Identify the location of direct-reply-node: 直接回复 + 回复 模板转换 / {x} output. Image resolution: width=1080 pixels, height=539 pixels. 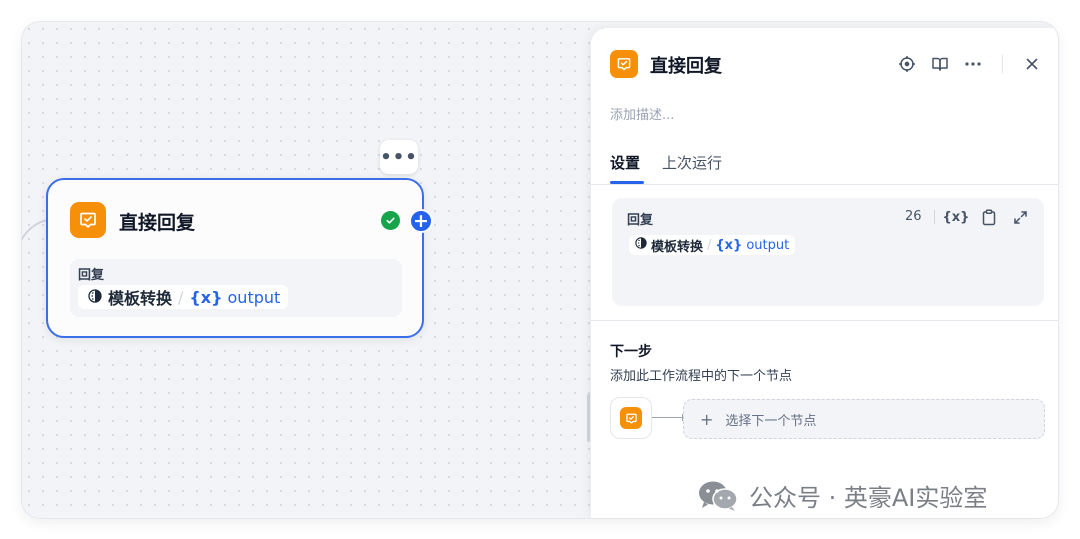
(239, 258).